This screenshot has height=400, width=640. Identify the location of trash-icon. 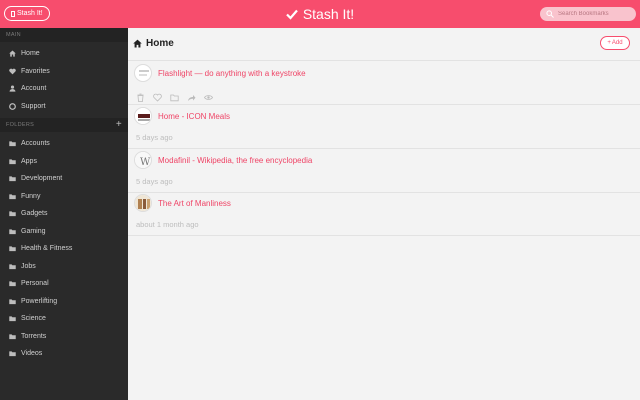
(140, 95).